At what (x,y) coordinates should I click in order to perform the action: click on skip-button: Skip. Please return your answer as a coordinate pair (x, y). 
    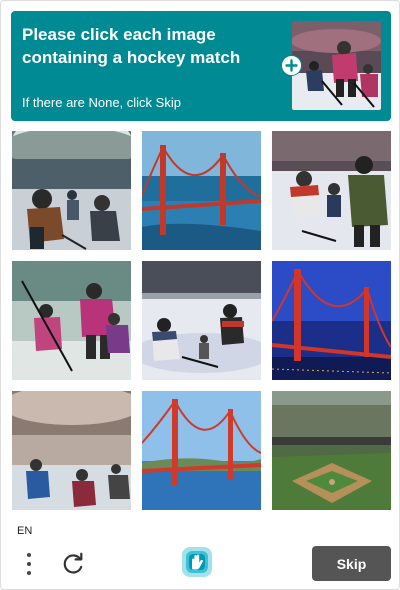
    Looking at the image, I should click on (351, 563).